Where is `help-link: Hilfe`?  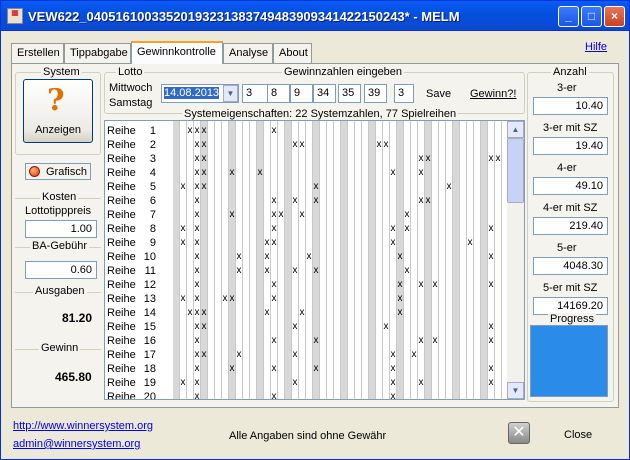
help-link: Hilfe is located at coordinates (596, 47).